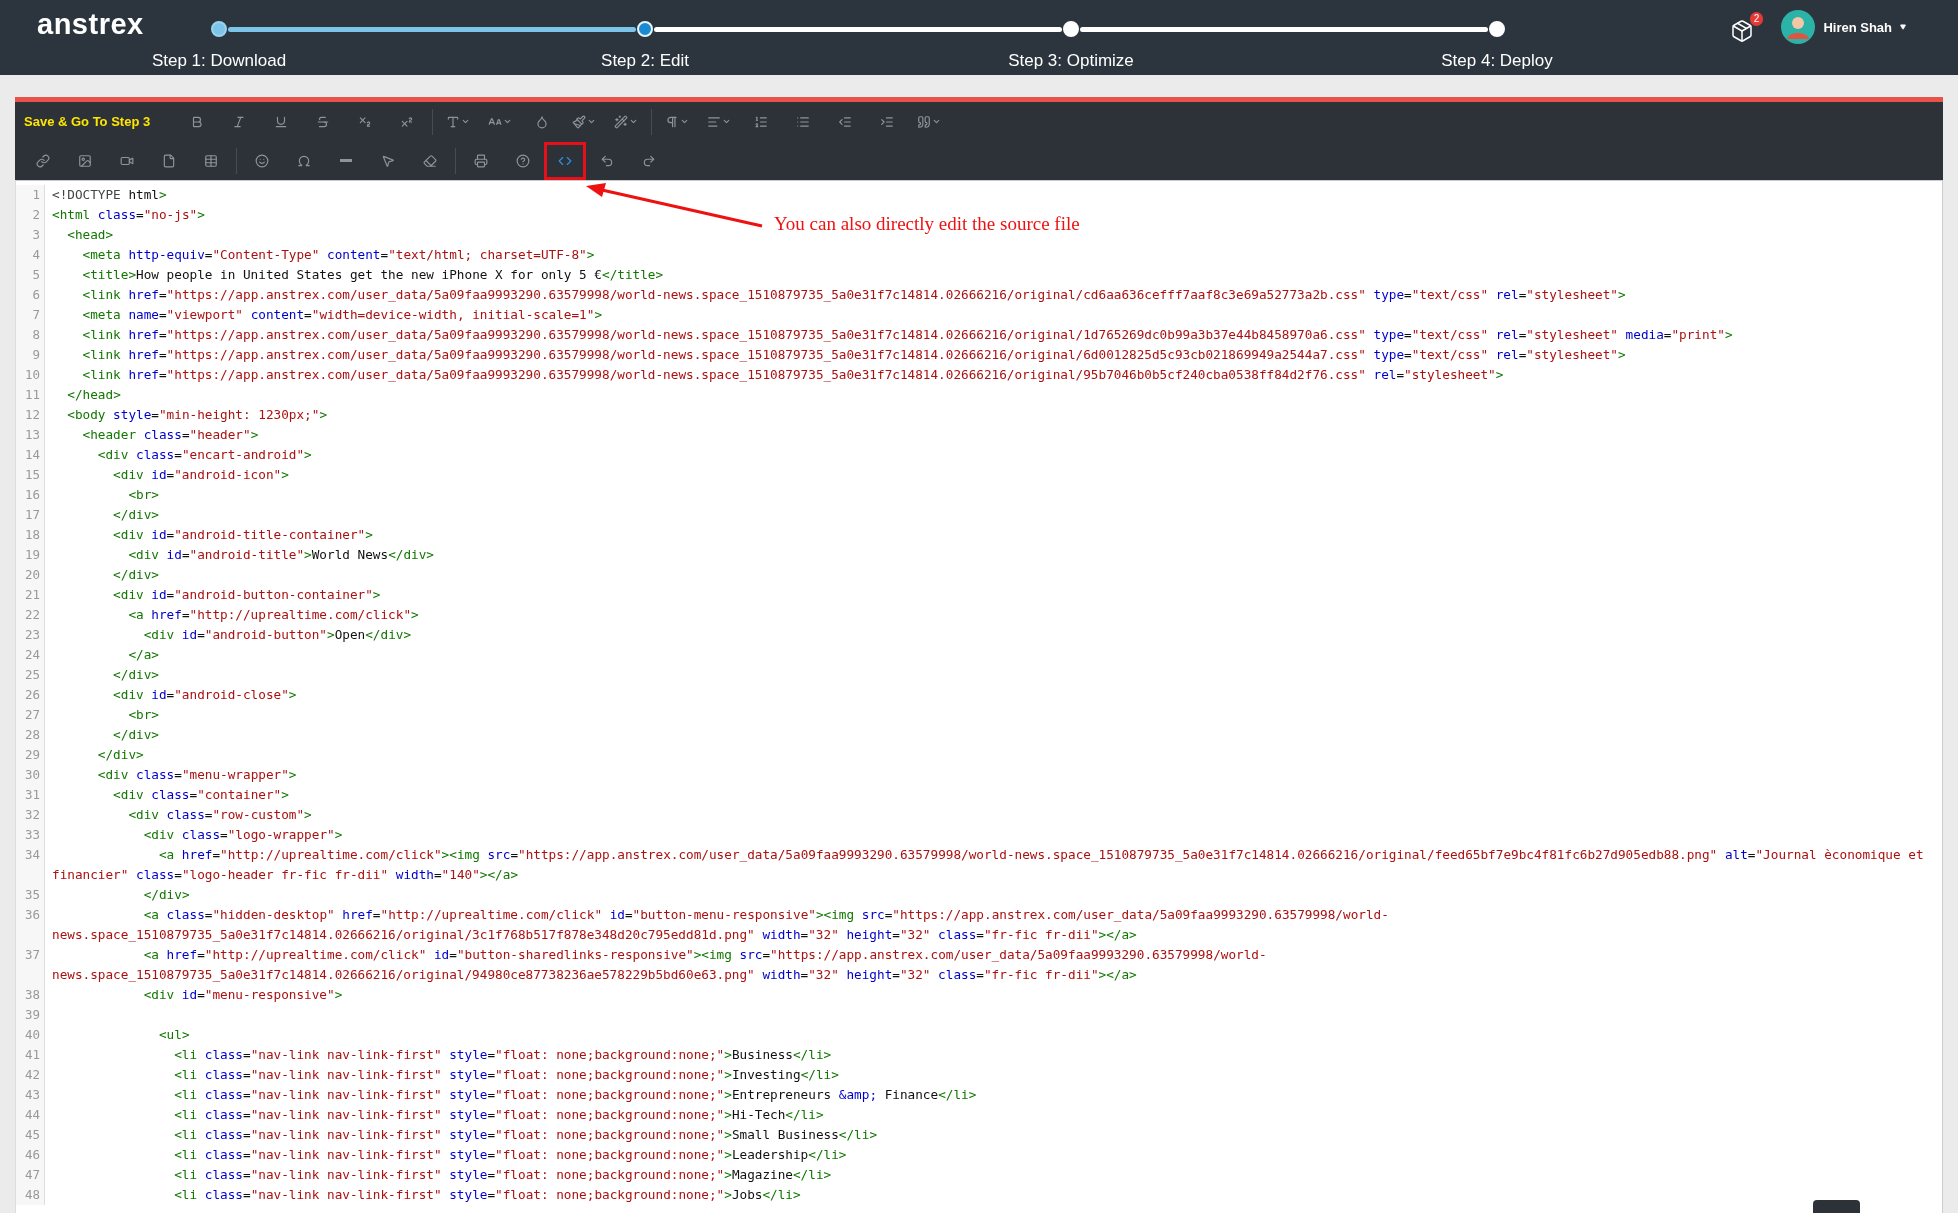 The width and height of the screenshot is (1958, 1213). I want to click on code-line: <a class="hidden-desktop" href="http://uprealtime.com/click" id="button-menu-responsive"><img src="https://app.anstrex.com/user_data/5a09faa9993290.63579998/world-news.space_1510879735_5a0e31f7c14814.02666216/original/3c1f768b517f878e348d20c795edd81d.png" width="32" height="32" class="fr-fic fr-dii"></a>, so click(720, 924).